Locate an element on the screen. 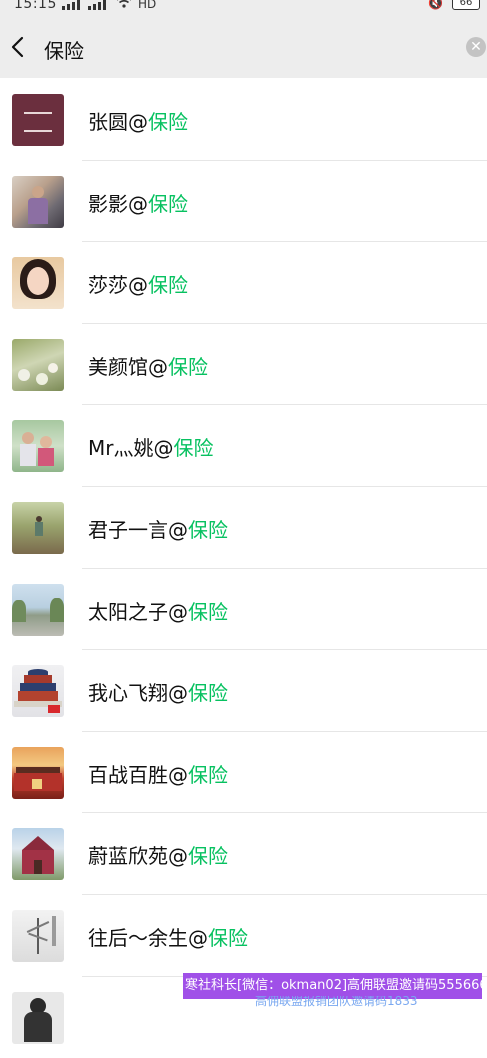 The image size is (487, 1058). list-item: 蔚蓝欣苑@保险 is located at coordinates (243, 854).